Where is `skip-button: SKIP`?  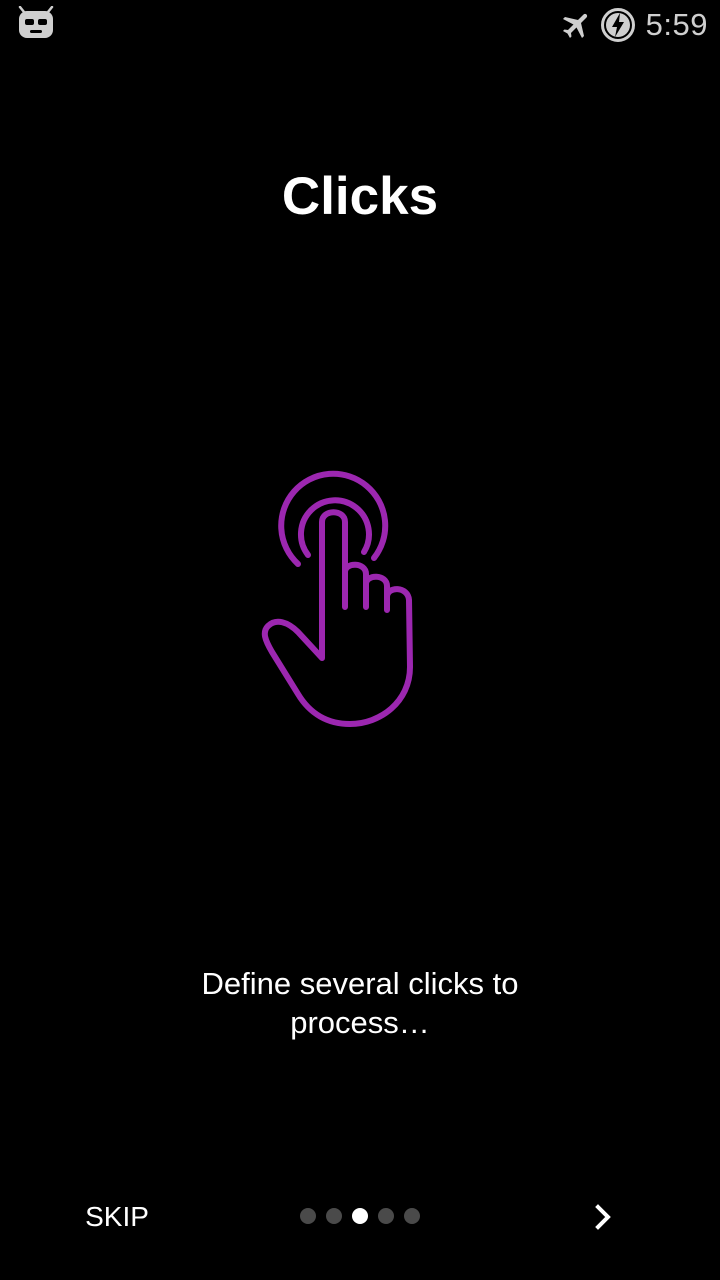 skip-button: SKIP is located at coordinates (117, 1217).